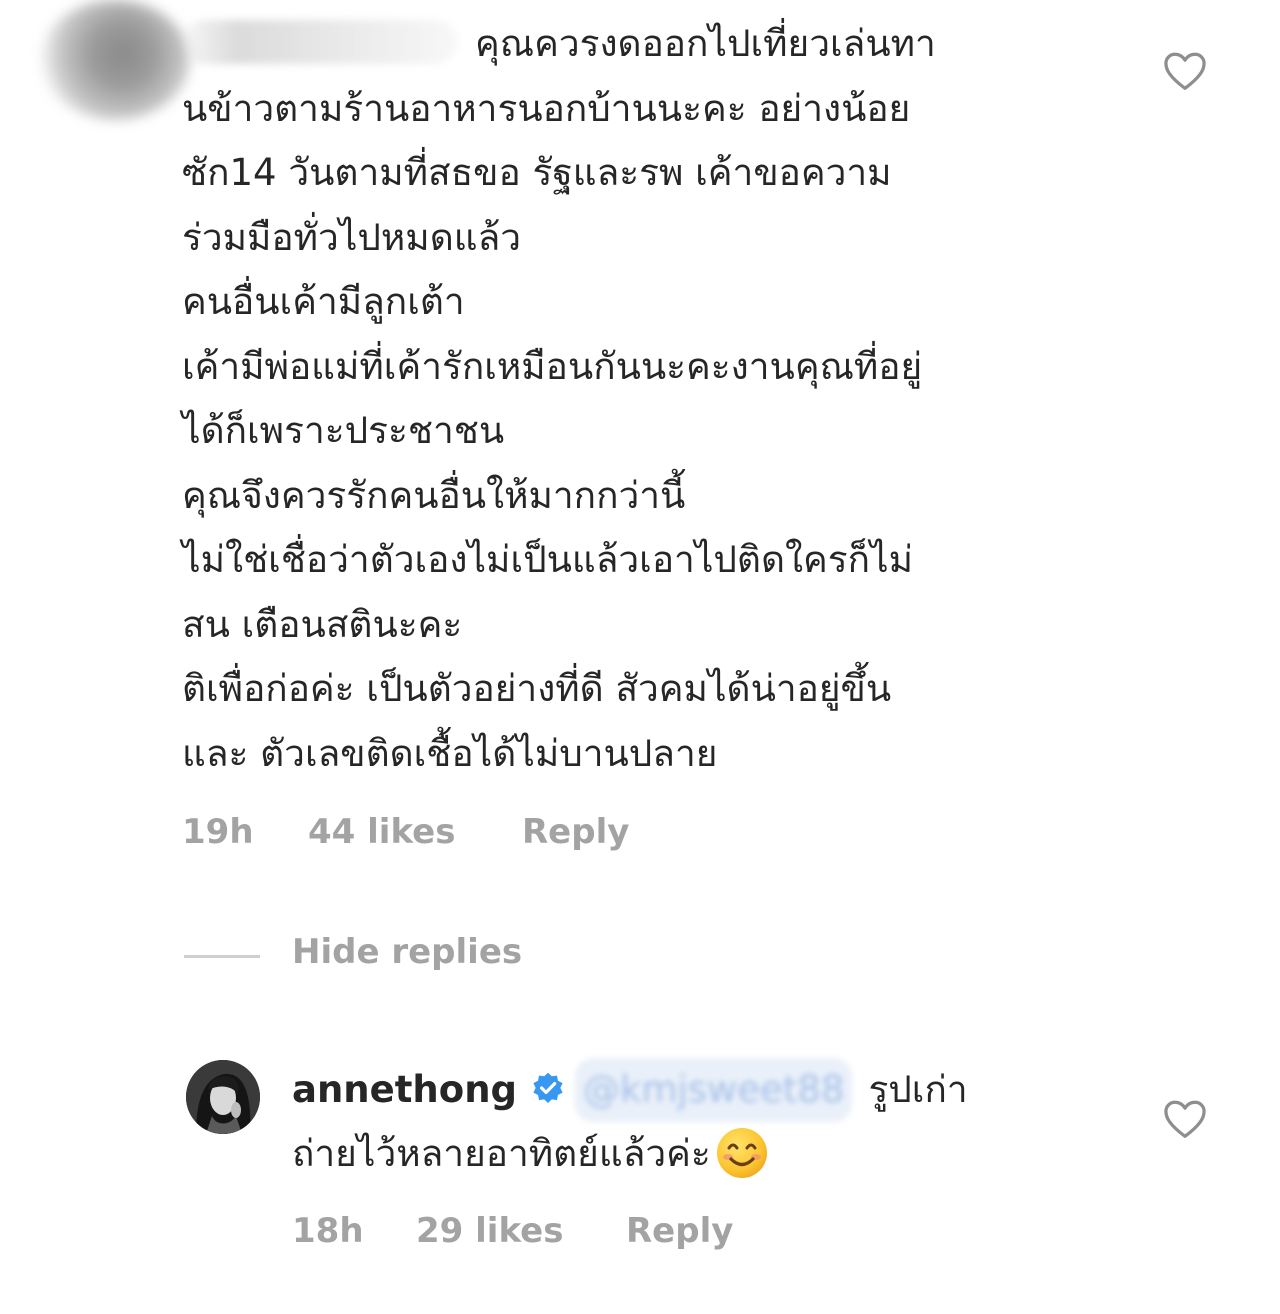 Image resolution: width=1280 pixels, height=1314 pixels. I want to click on verified-badge-icon, so click(548, 1087).